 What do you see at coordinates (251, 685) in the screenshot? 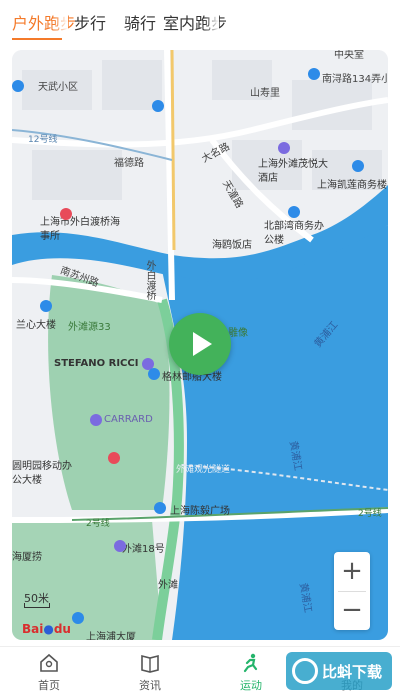
I see `nav-sport-label: 运动` at bounding box center [251, 685].